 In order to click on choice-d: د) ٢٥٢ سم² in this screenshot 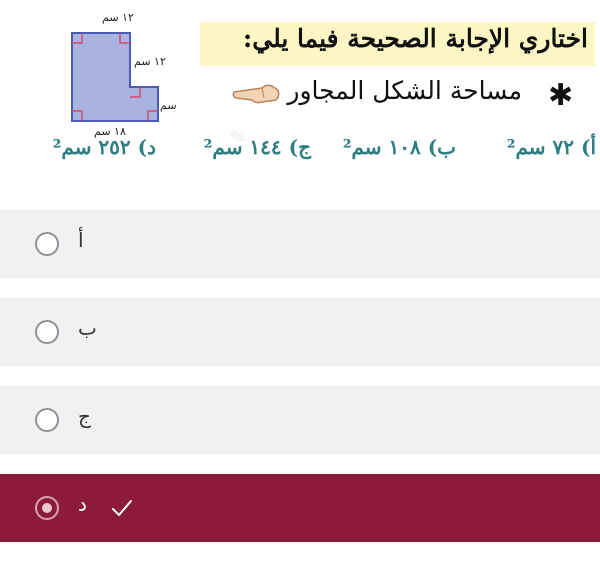, I will do `click(104, 147)`.